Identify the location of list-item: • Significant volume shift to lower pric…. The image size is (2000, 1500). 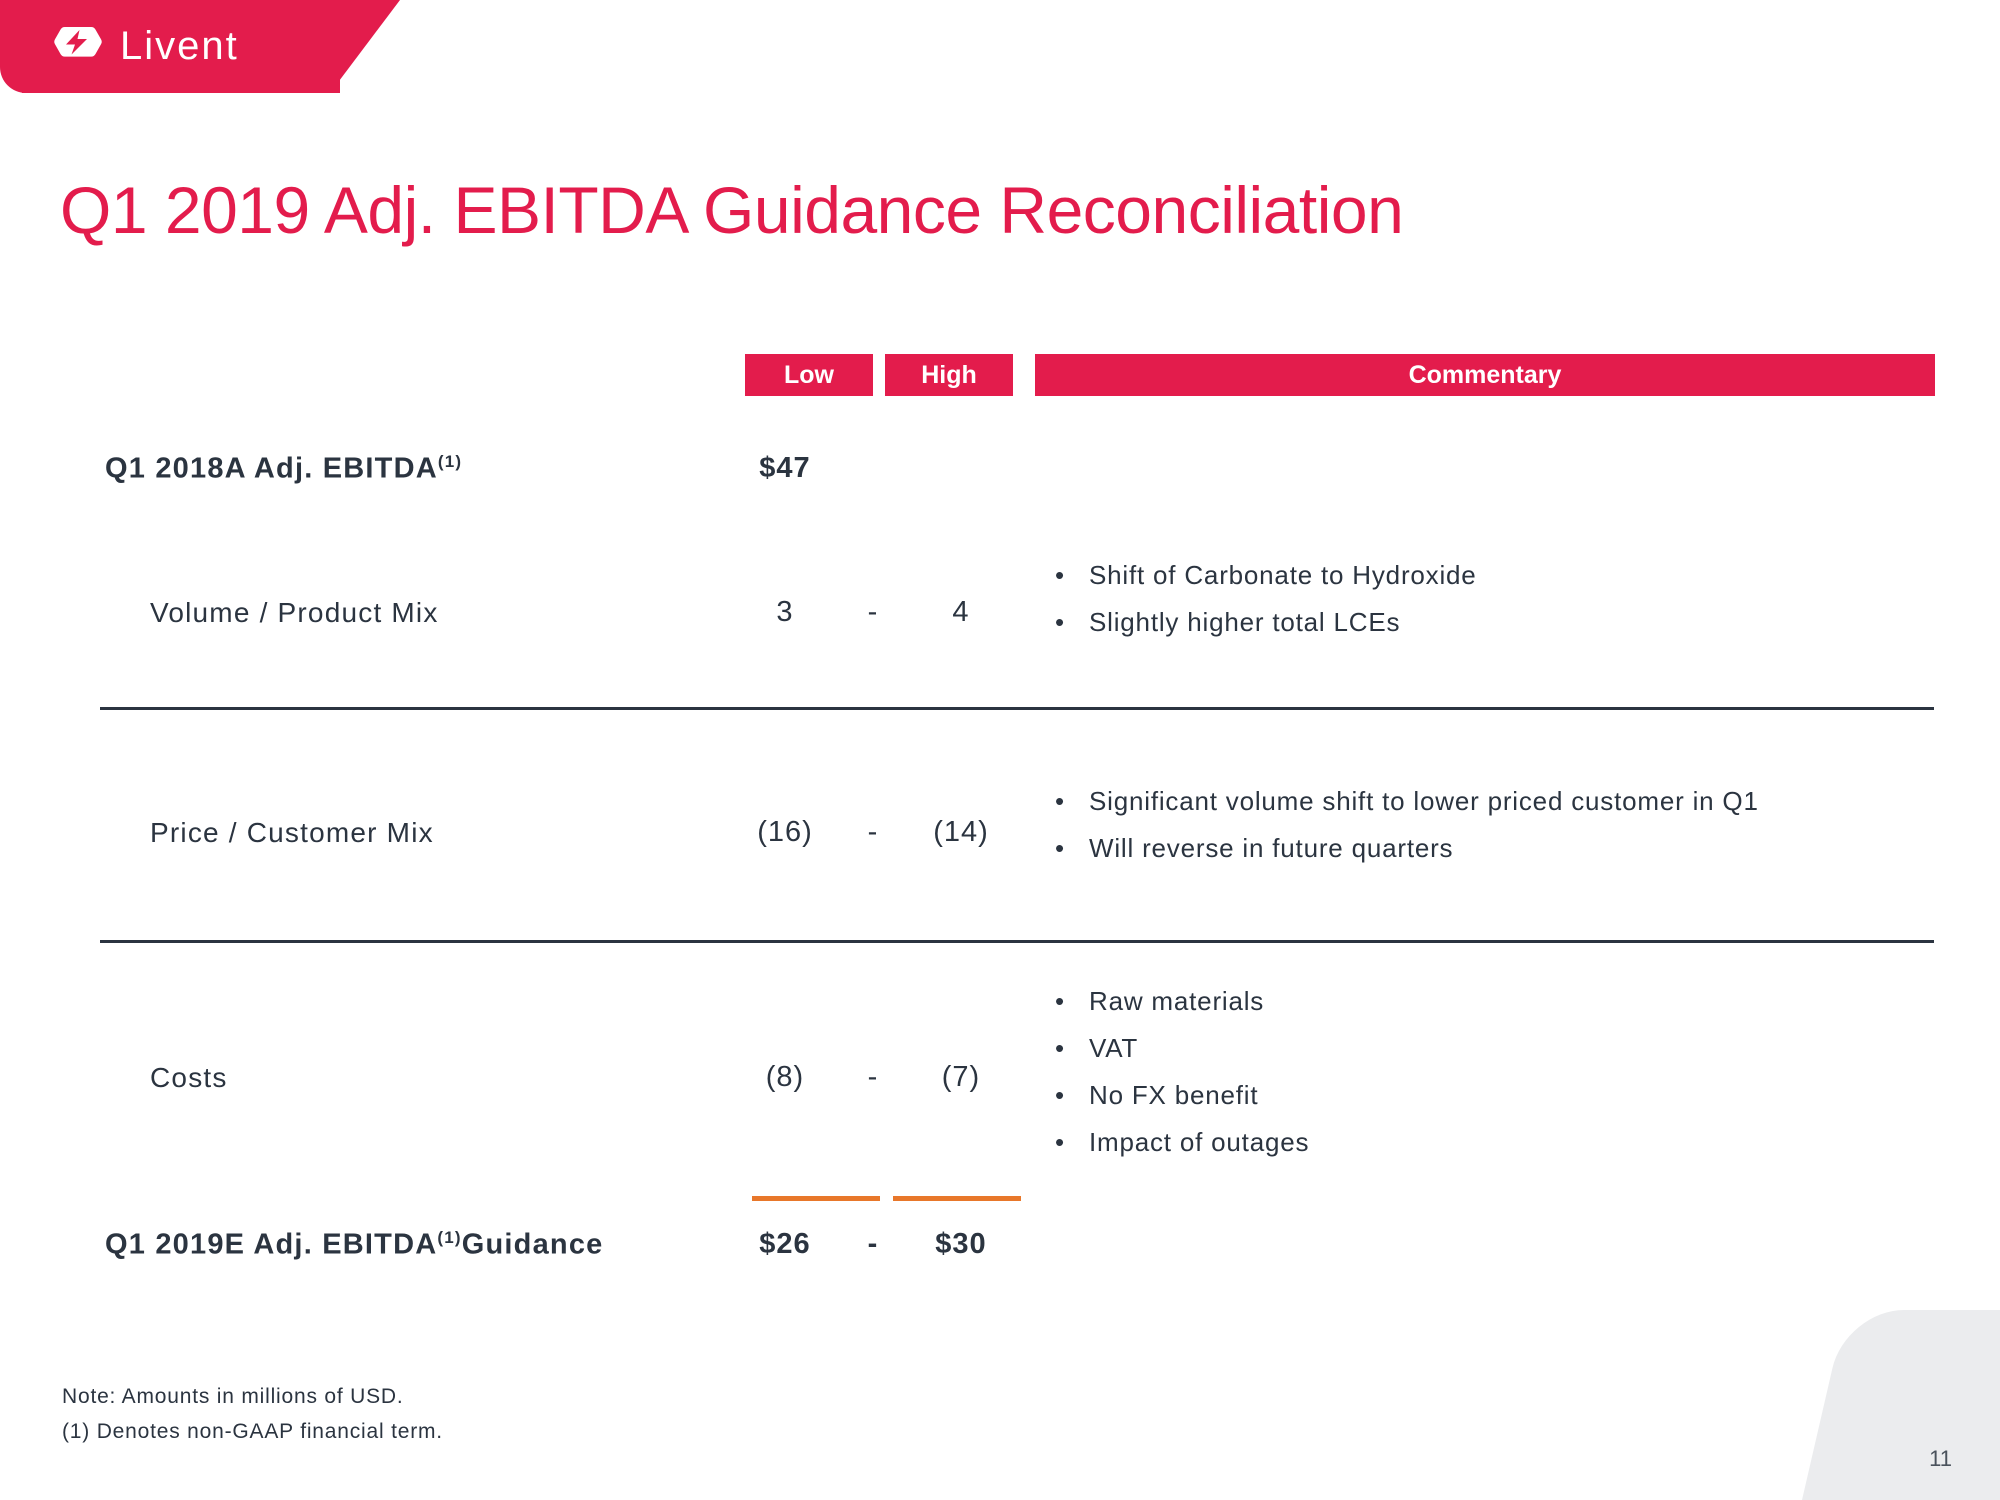
(1505, 801).